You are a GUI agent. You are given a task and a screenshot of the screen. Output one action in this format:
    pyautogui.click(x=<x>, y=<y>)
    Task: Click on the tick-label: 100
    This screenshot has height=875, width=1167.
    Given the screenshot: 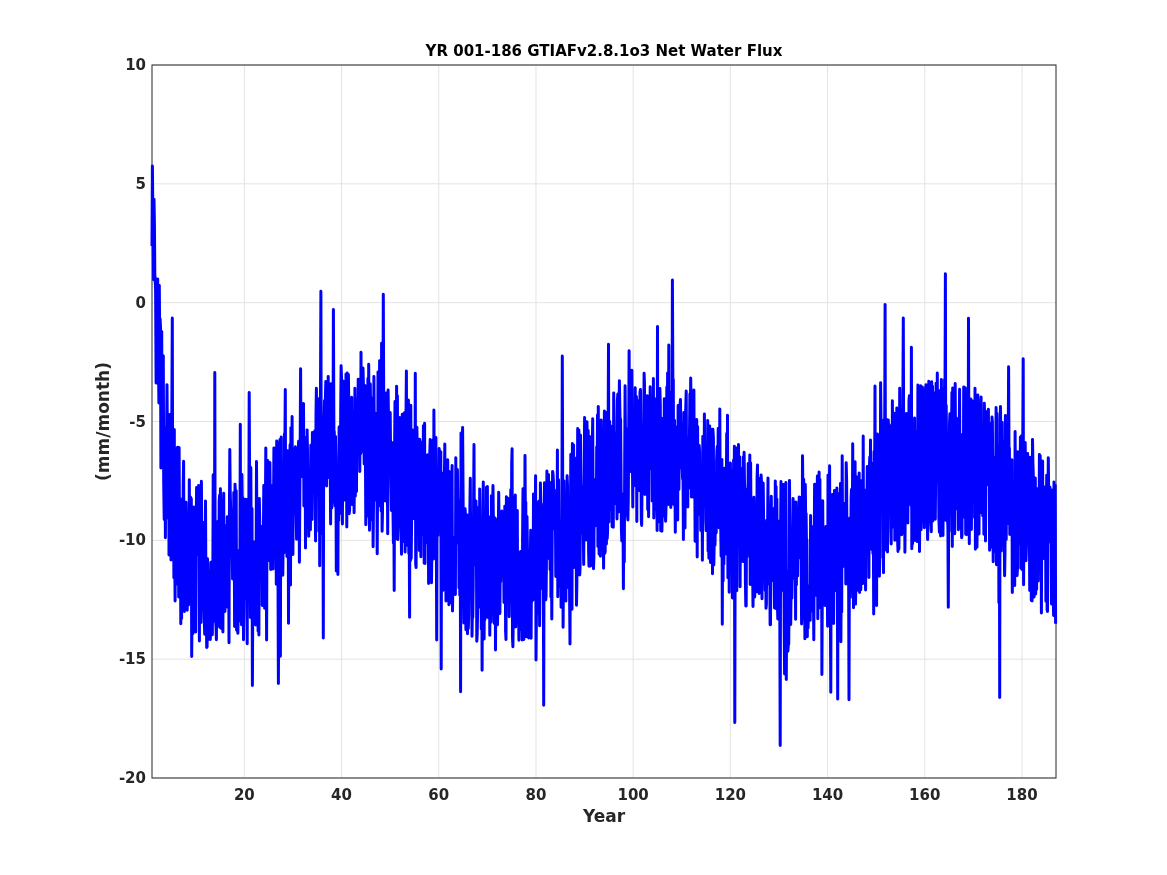 What is the action you would take?
    pyautogui.click(x=633, y=795)
    